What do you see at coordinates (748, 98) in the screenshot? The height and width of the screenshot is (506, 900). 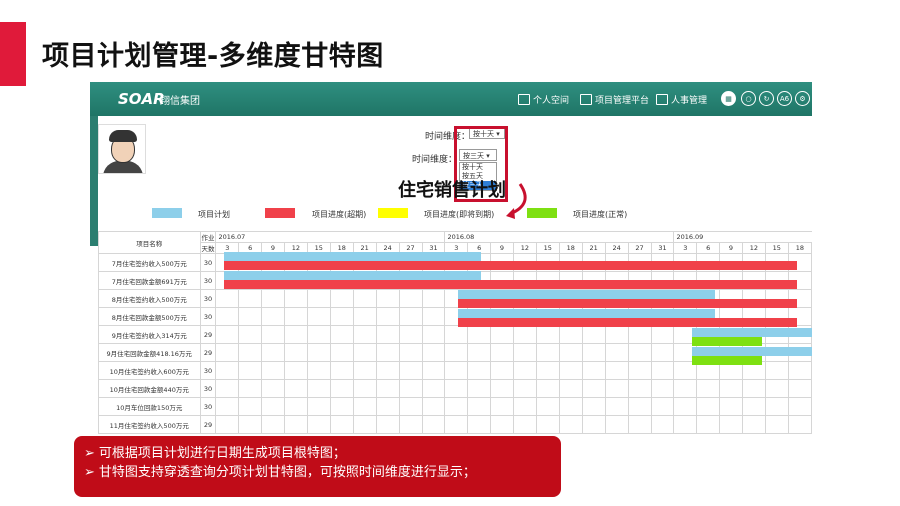 I see `search-icon: ○` at bounding box center [748, 98].